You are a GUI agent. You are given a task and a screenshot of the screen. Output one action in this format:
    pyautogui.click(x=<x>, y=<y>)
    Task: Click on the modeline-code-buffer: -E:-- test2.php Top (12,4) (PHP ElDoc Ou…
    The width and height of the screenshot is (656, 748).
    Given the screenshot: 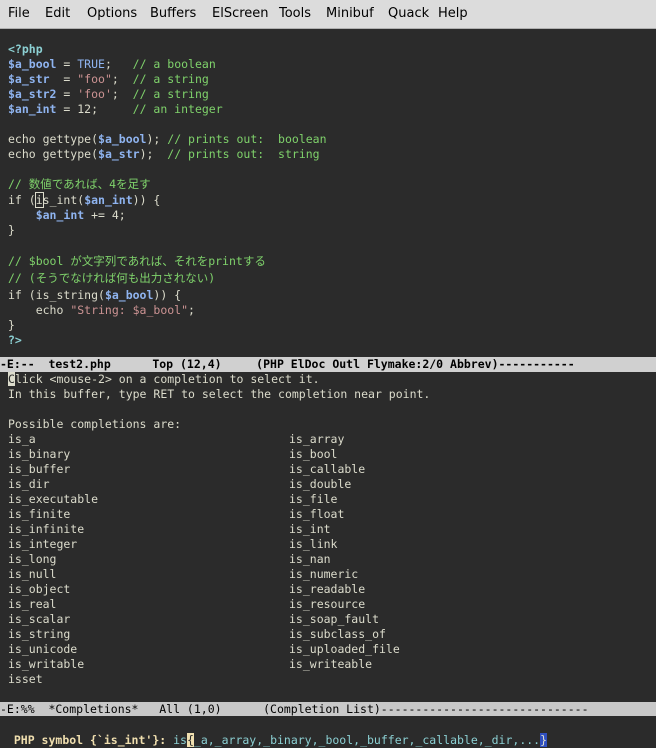 What is the action you would take?
    pyautogui.click(x=328, y=364)
    